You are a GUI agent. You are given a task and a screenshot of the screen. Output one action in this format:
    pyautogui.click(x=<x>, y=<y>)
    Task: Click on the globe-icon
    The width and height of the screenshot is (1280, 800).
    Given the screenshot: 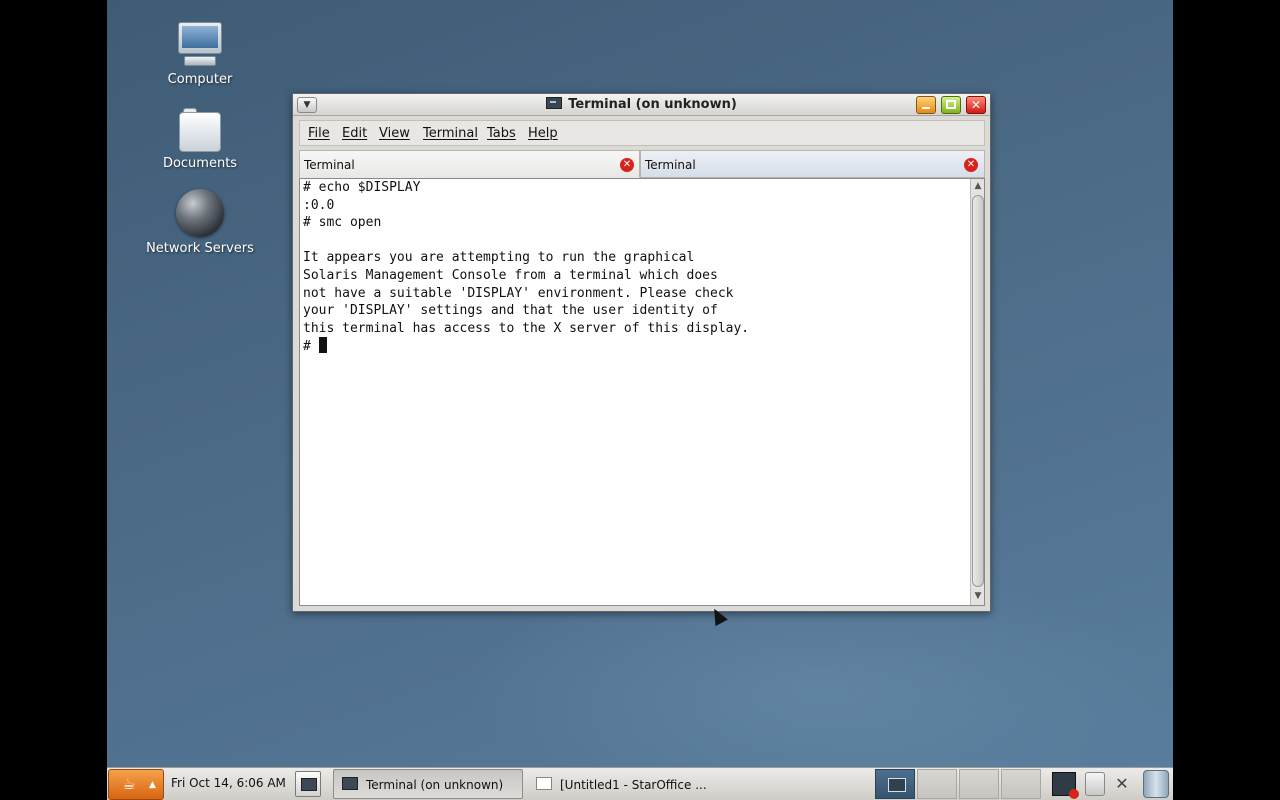 What is the action you would take?
    pyautogui.click(x=200, y=213)
    